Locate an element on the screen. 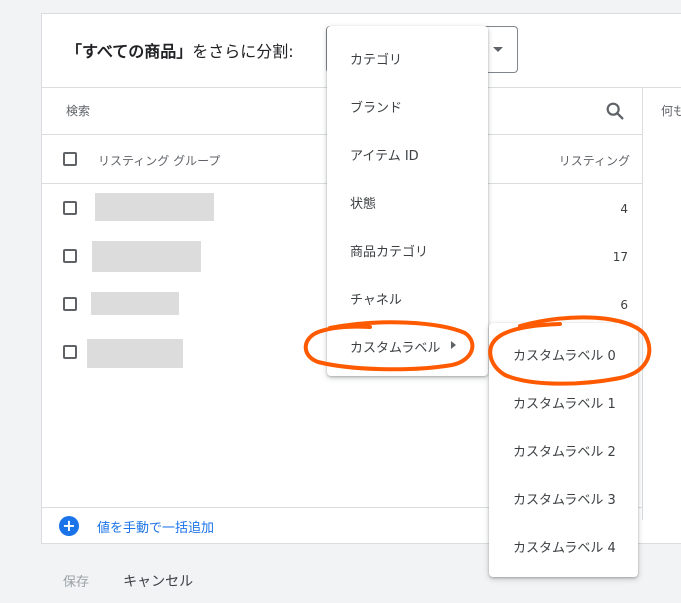 This screenshot has width=681, height=603. row-count: 4 is located at coordinates (624, 209).